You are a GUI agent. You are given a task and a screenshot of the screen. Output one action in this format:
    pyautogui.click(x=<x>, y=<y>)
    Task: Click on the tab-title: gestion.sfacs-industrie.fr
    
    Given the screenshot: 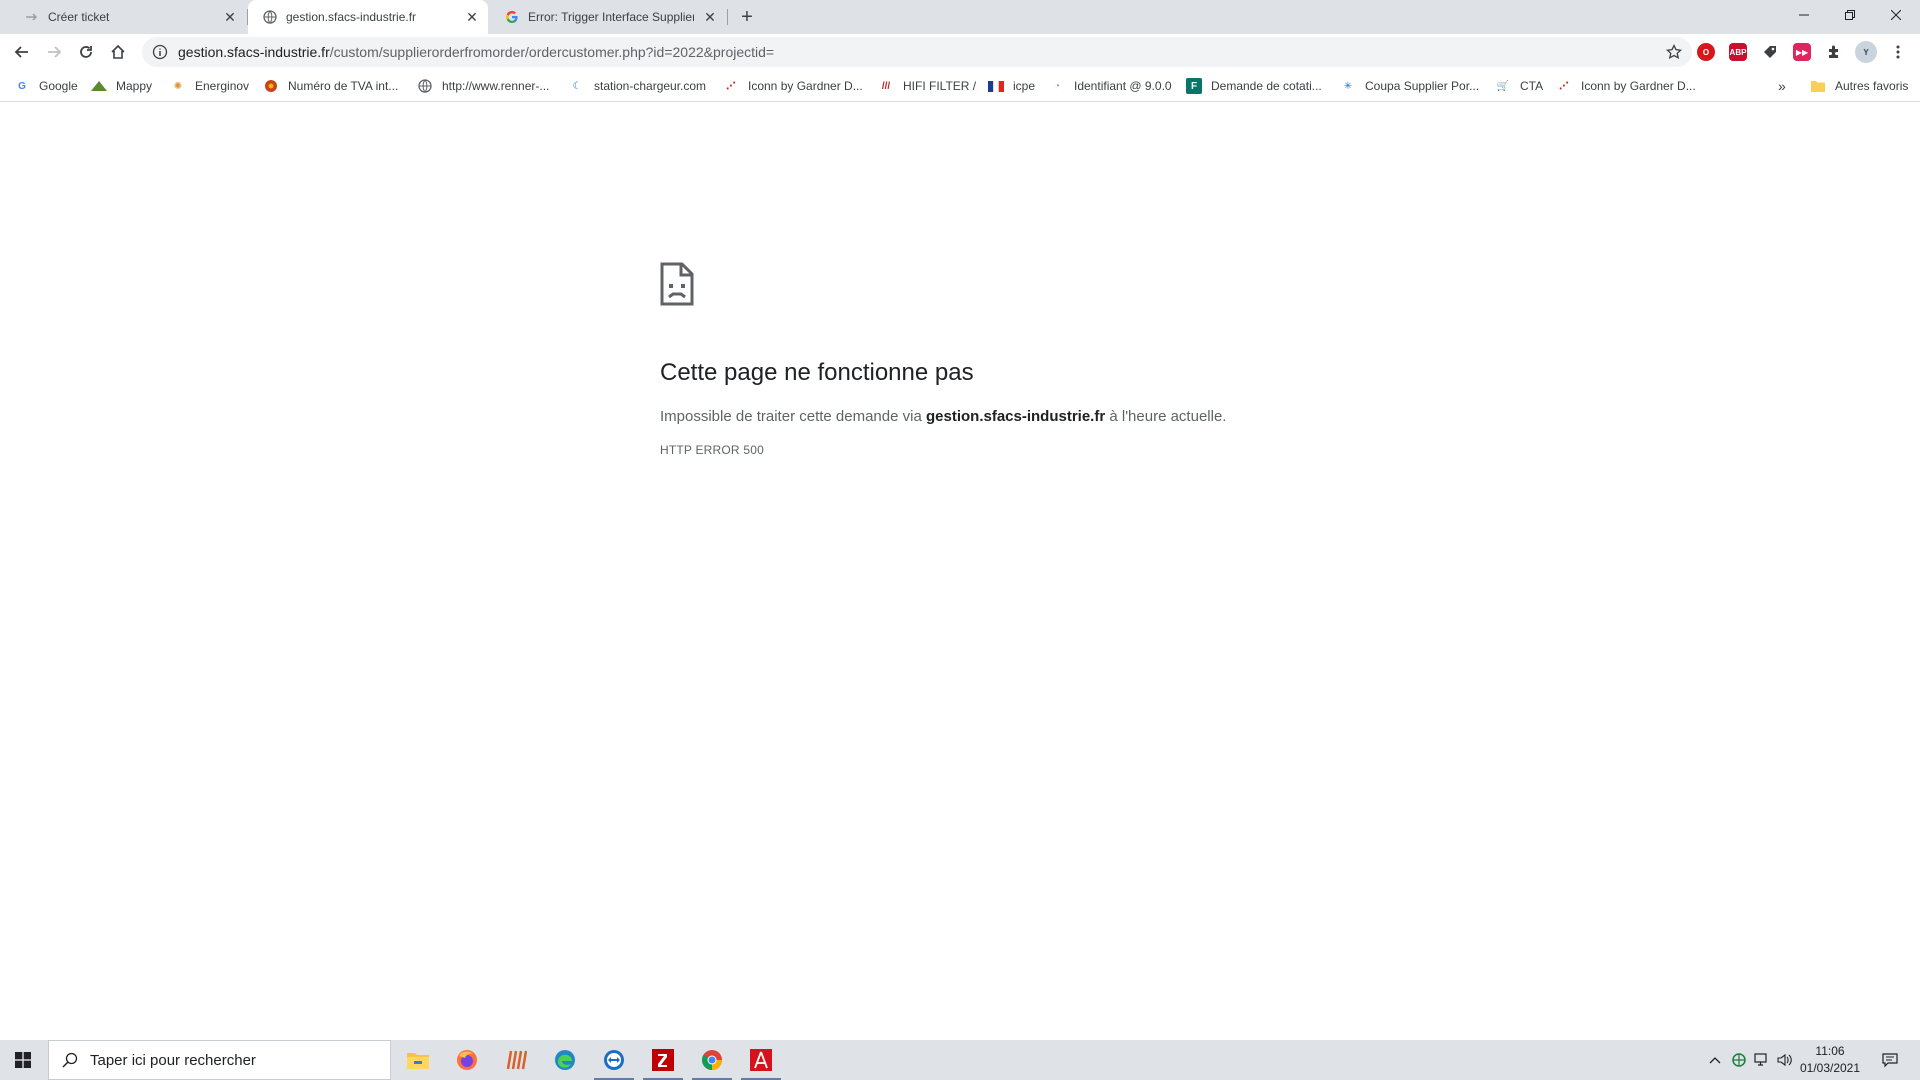 What is the action you would take?
    pyautogui.click(x=351, y=17)
    